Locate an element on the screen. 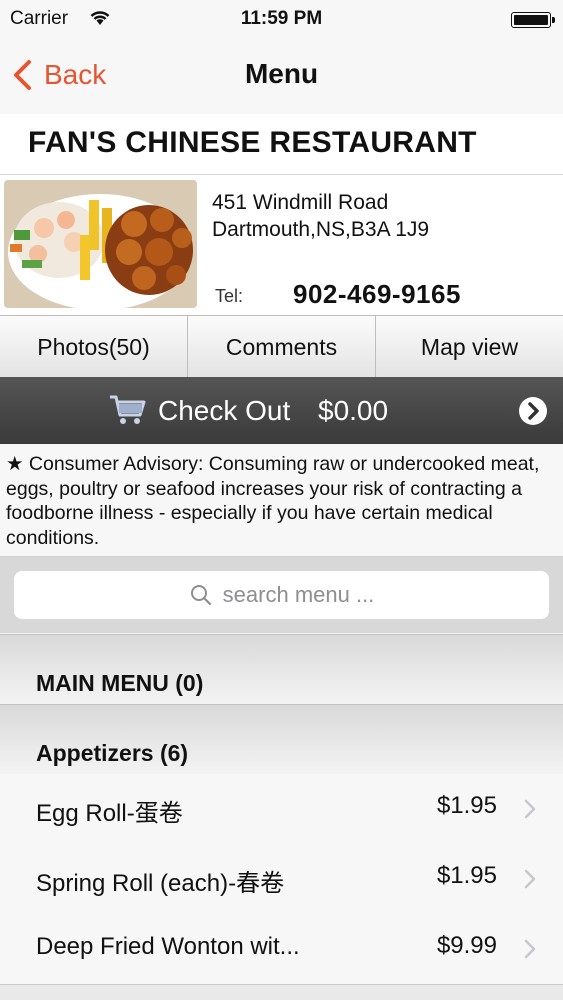 The width and height of the screenshot is (563, 1000). navigation-bar: Back Menu is located at coordinates (281, 76).